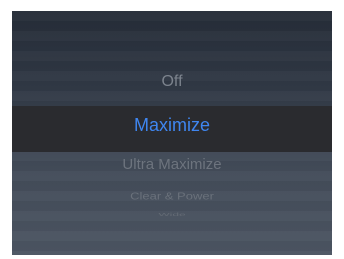 This screenshot has height=259, width=344. I want to click on picker-option-wide: Wide, so click(172, 214).